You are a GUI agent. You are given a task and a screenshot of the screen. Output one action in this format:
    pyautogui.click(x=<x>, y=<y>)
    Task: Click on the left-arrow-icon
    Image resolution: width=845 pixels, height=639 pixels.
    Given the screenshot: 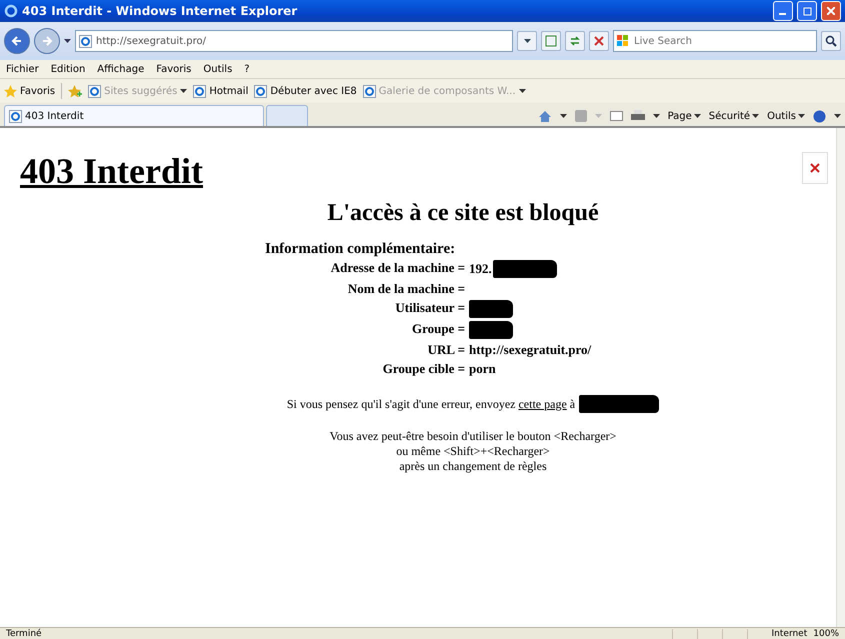 What is the action you would take?
    pyautogui.click(x=17, y=41)
    